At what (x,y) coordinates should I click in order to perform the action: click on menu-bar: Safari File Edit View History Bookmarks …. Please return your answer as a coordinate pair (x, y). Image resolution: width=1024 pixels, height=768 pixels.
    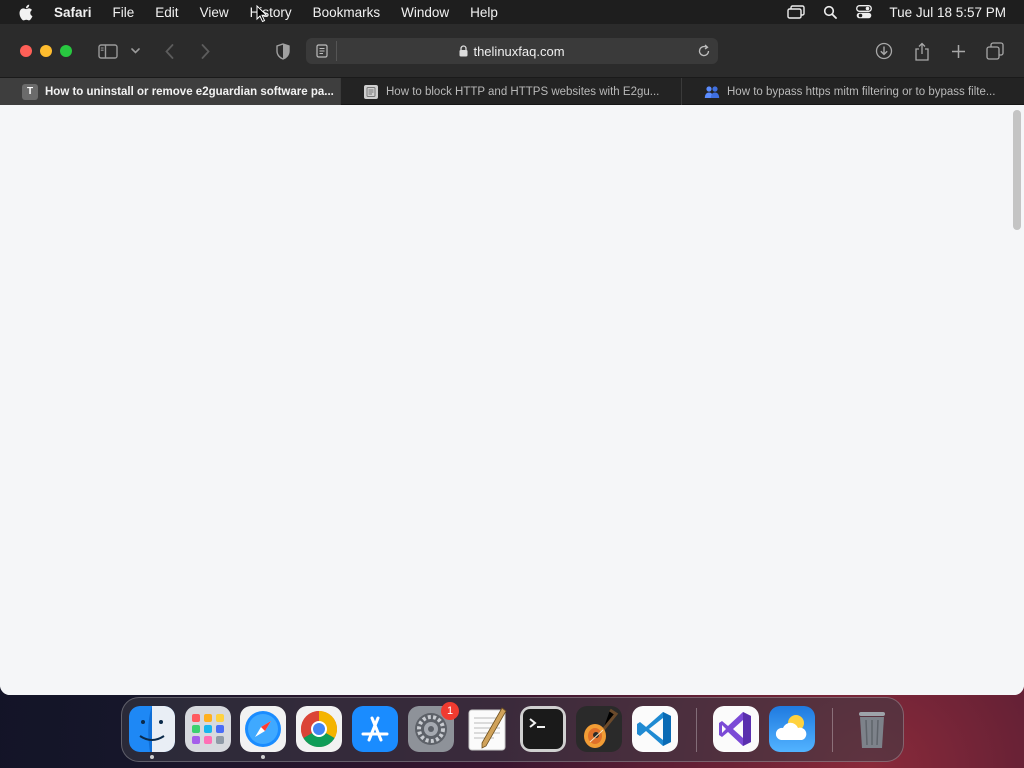
    Looking at the image, I should click on (512, 12).